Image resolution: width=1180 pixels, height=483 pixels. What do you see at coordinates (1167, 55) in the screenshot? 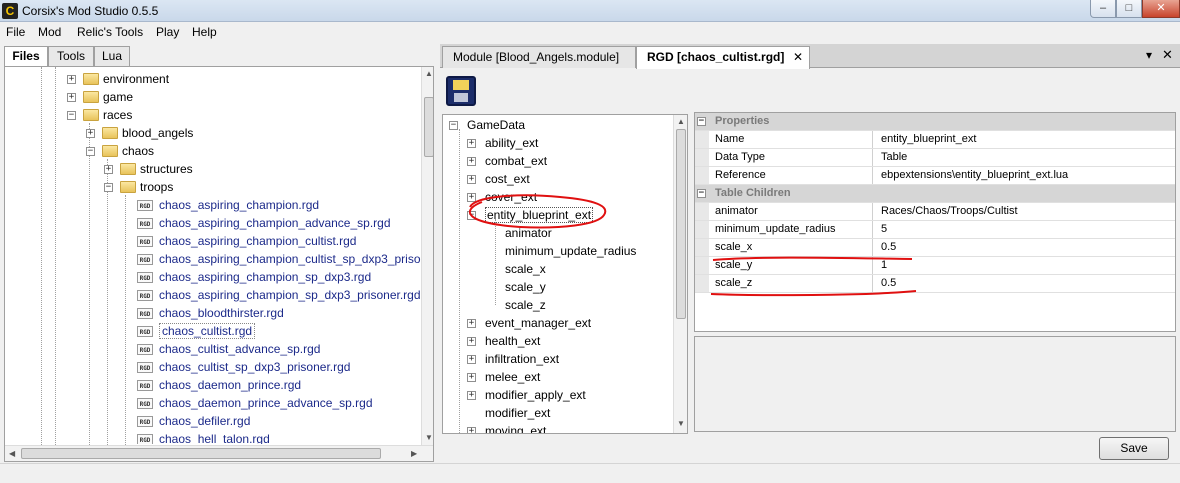
I see `close-document-icon: ✕` at bounding box center [1167, 55].